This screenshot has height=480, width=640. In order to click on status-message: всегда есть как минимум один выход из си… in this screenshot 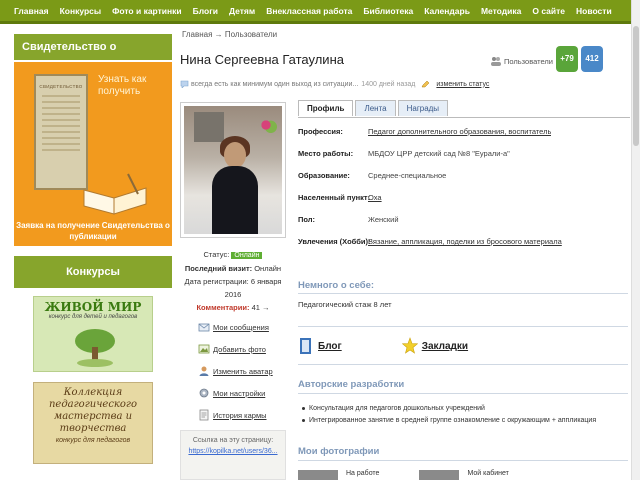, I will do `click(275, 84)`.